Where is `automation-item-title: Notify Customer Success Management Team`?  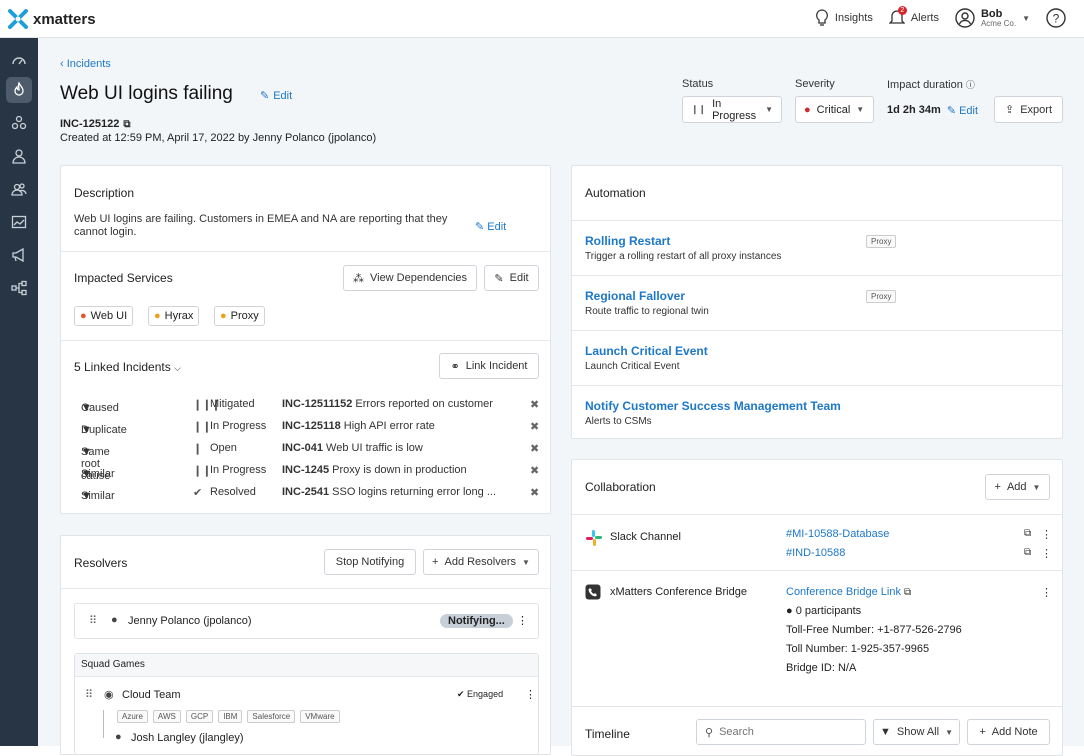 automation-item-title: Notify Customer Success Management Team is located at coordinates (713, 406).